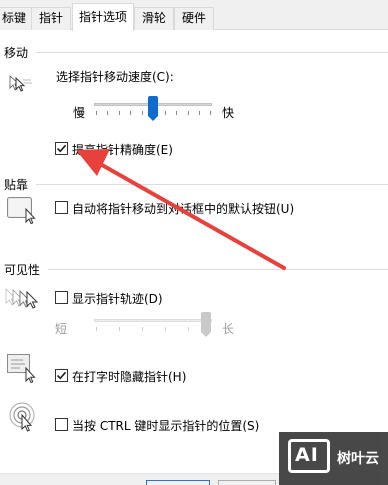 Image resolution: width=388 pixels, height=485 pixels. I want to click on tab-pointer-options: 指针选项, so click(103, 17).